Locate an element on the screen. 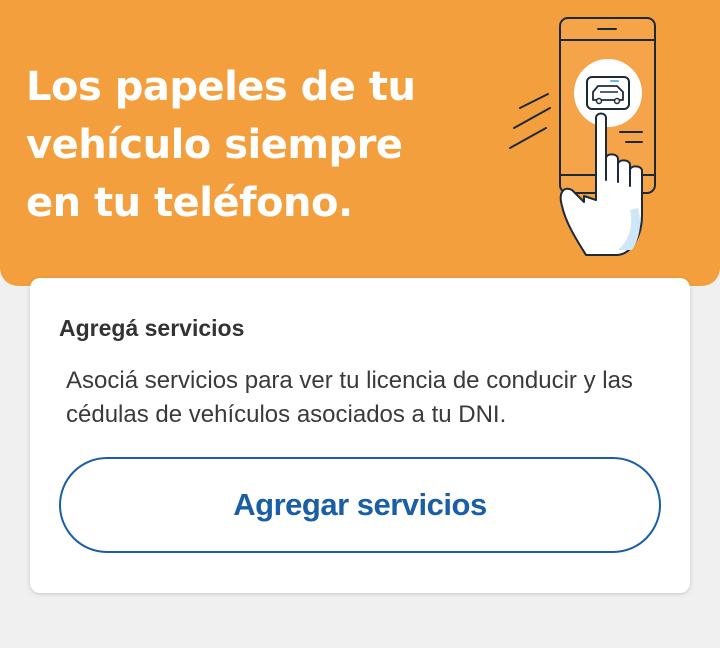 Image resolution: width=720 pixels, height=648 pixels. add-services-button: Agregar servicios is located at coordinates (360, 505).